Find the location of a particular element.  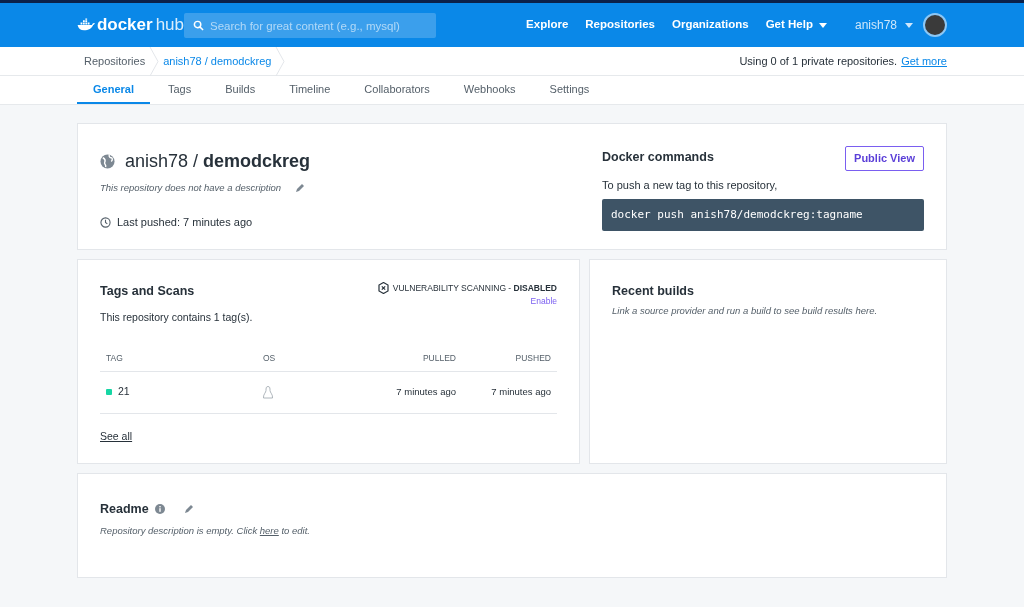

tab: Tags is located at coordinates (179, 90).